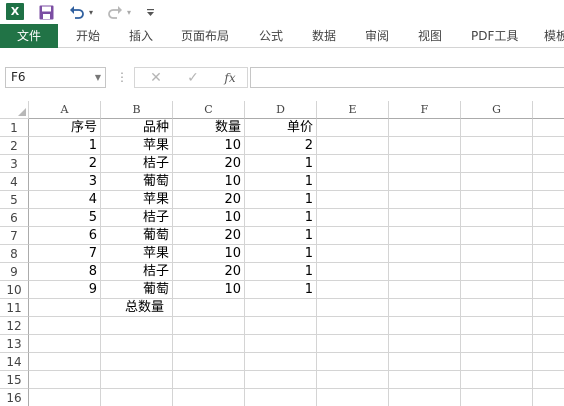 The width and height of the screenshot is (564, 406). I want to click on cell-g6, so click(497, 218).